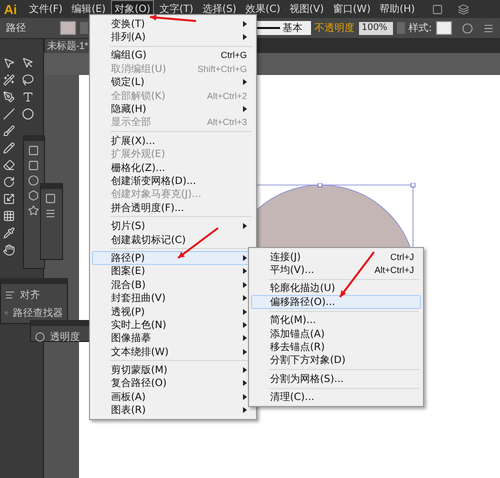  Describe the element at coordinates (30, 295) in the screenshot. I see `panel-tab: 对齐` at that location.